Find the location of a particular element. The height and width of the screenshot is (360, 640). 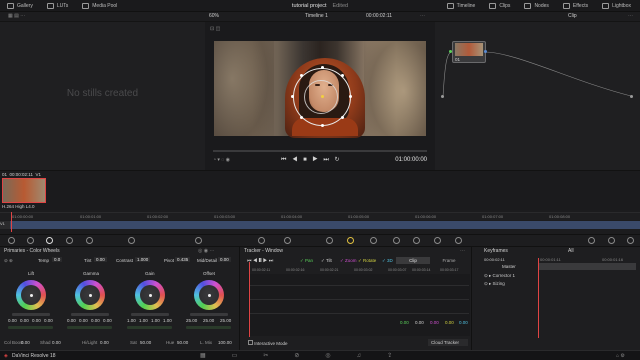

settings-icon: ⌂ ⚙ is located at coordinates (620, 356).